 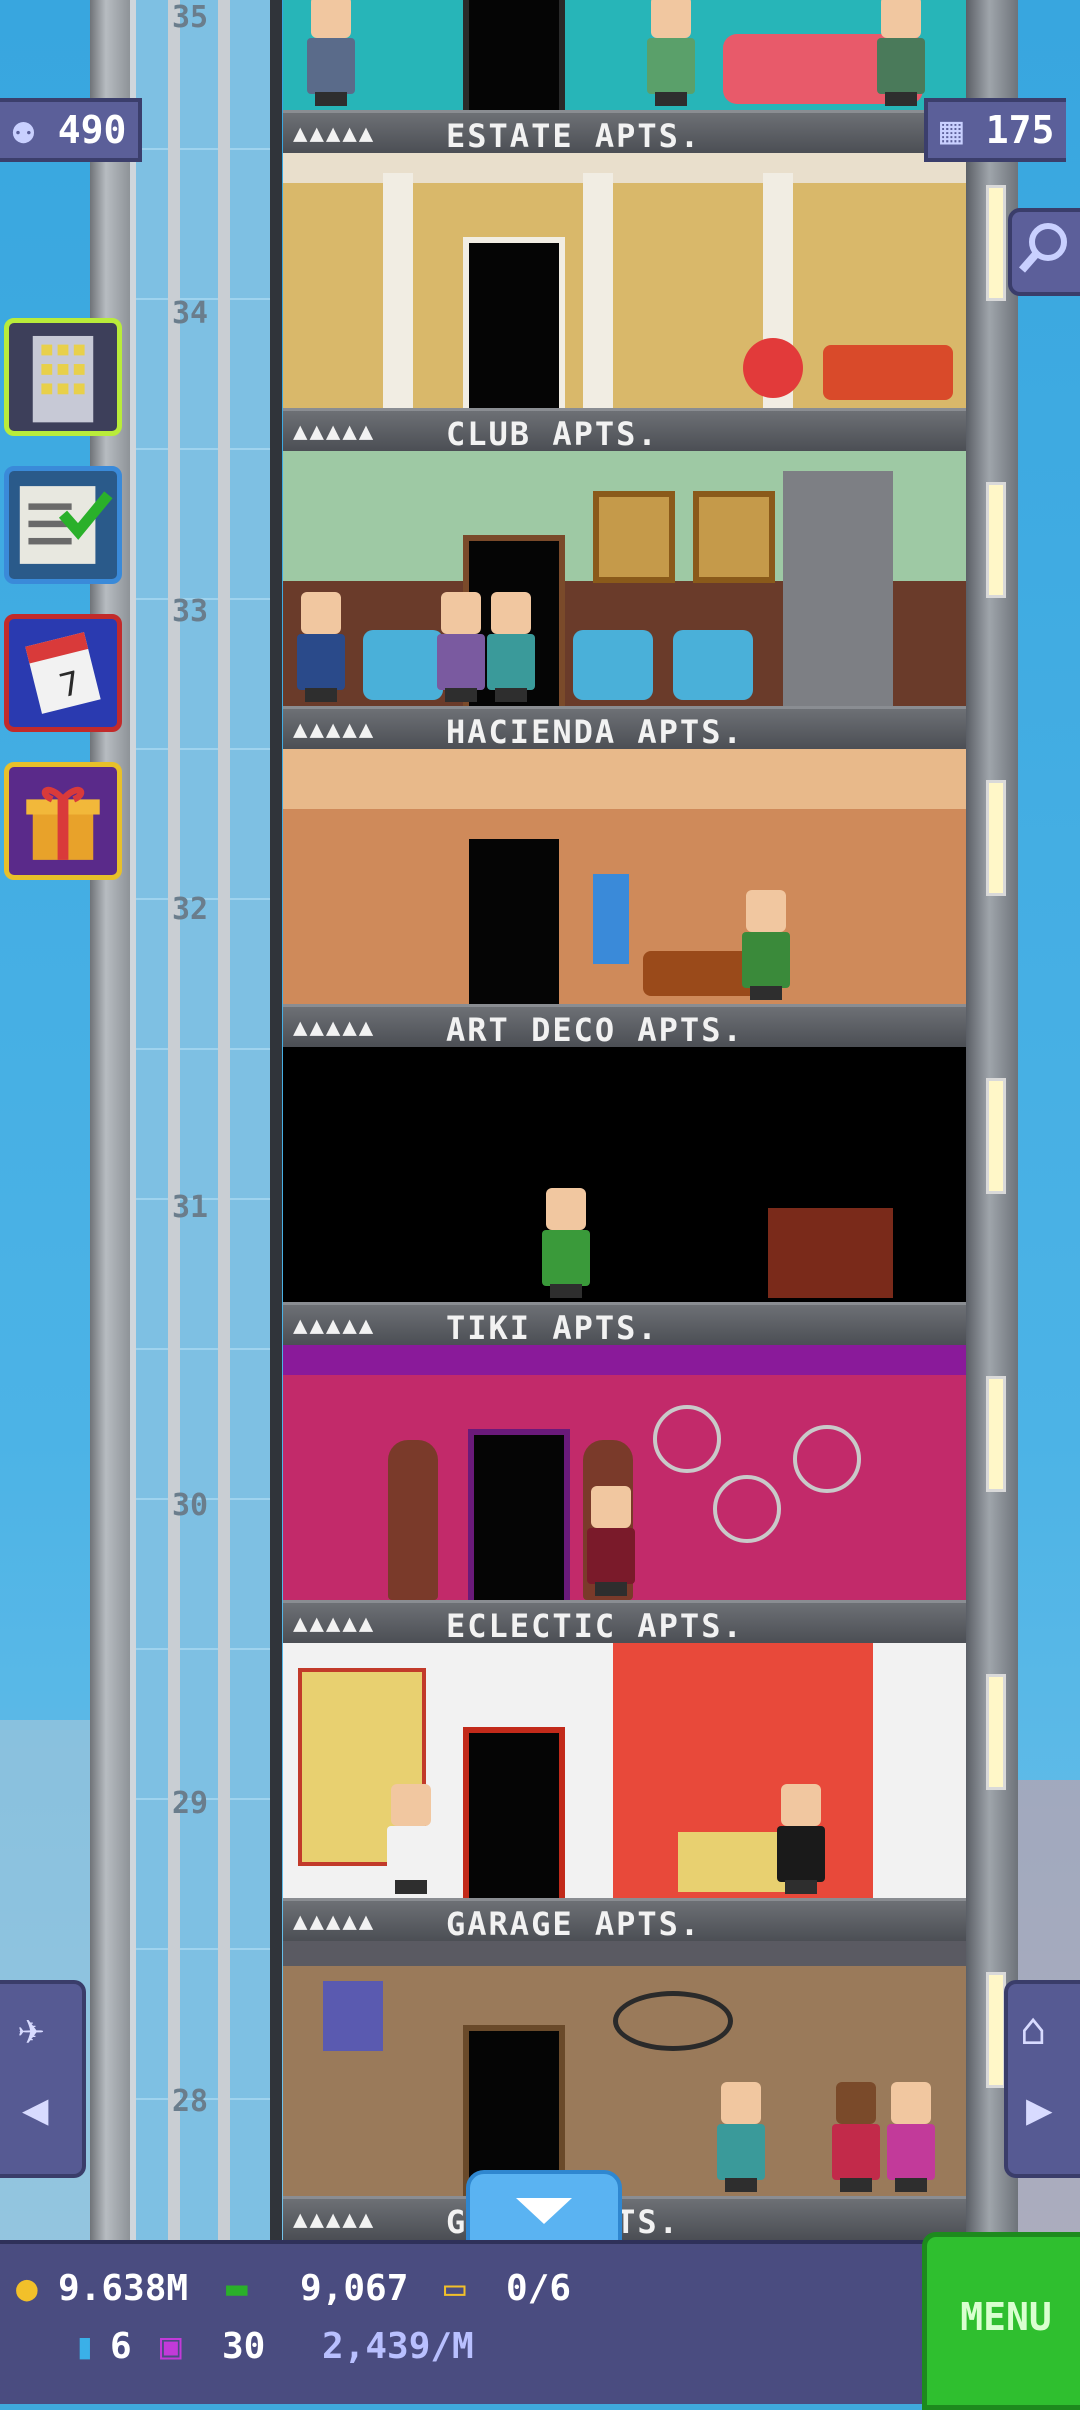 What do you see at coordinates (624, 1360) in the screenshot?
I see `ceiling` at bounding box center [624, 1360].